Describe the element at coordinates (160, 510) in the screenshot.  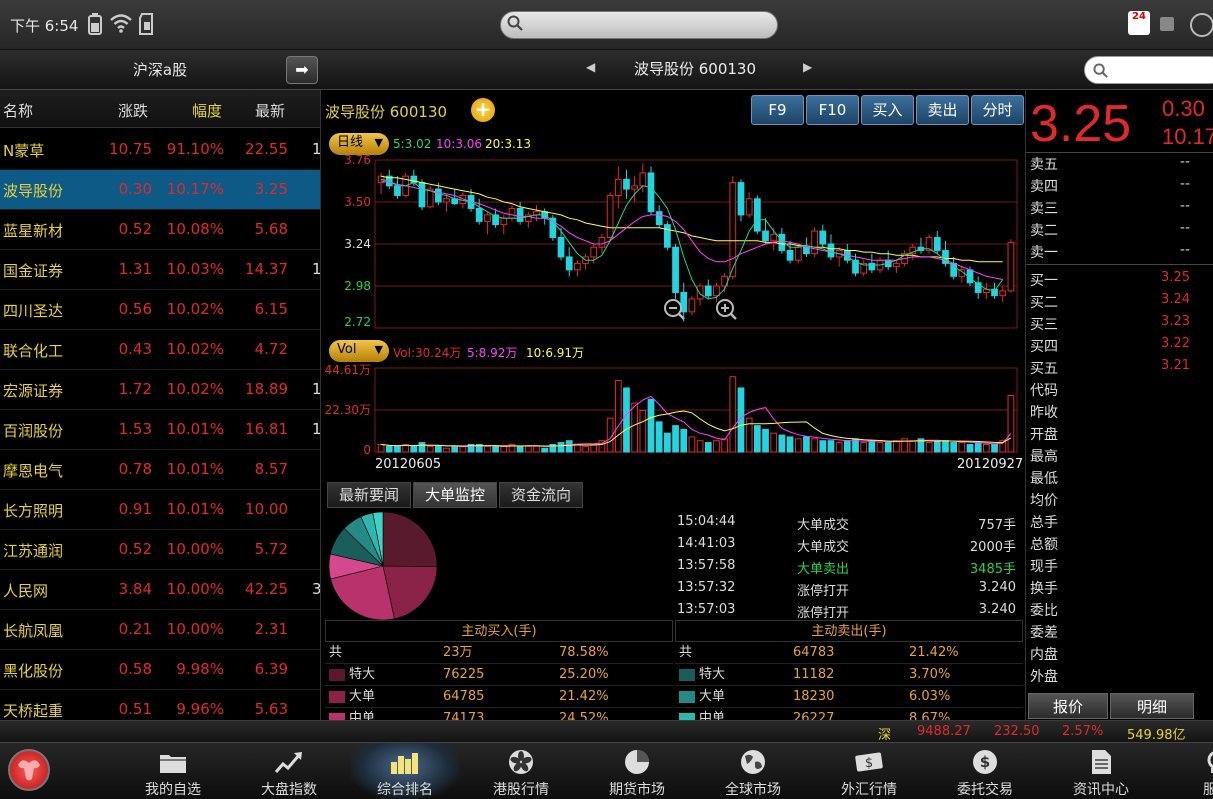
I see `table-row: 长方照明 0.91 10.01% 10.00` at that location.